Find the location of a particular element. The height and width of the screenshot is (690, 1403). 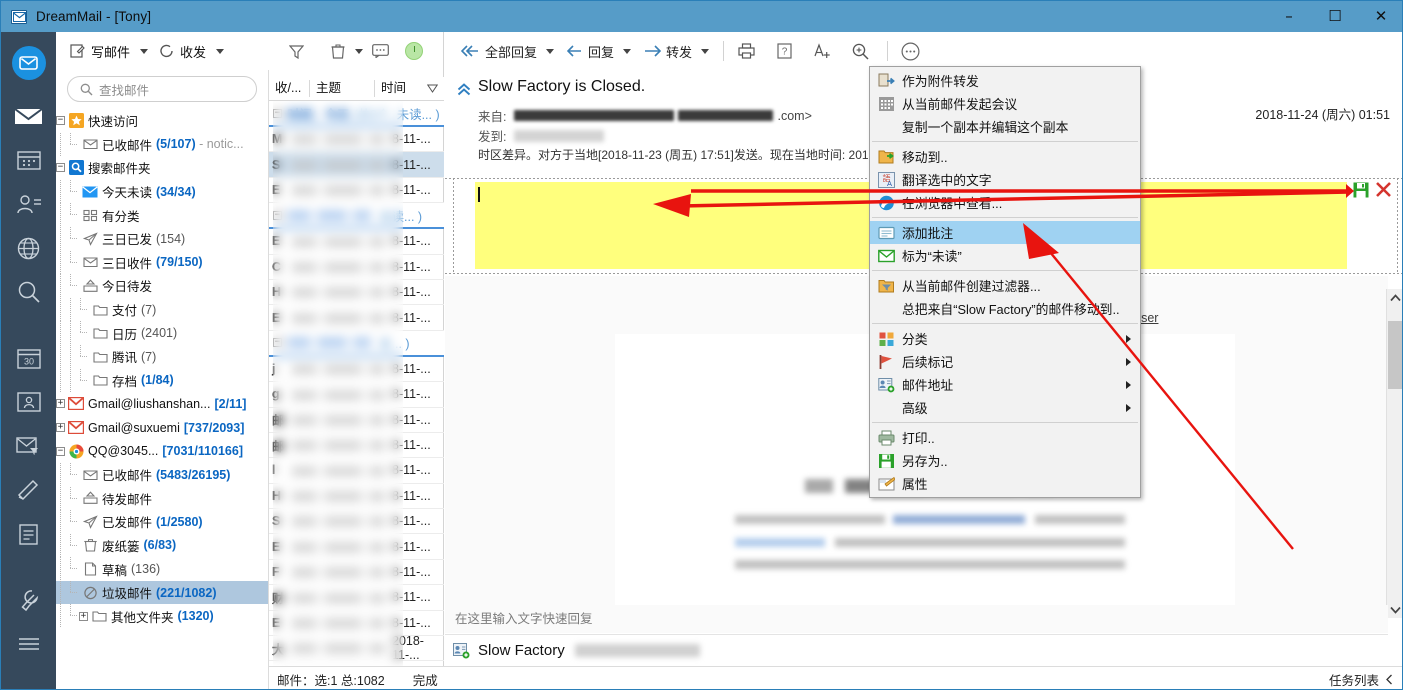

body-scrollbar is located at coordinates (1394, 453).